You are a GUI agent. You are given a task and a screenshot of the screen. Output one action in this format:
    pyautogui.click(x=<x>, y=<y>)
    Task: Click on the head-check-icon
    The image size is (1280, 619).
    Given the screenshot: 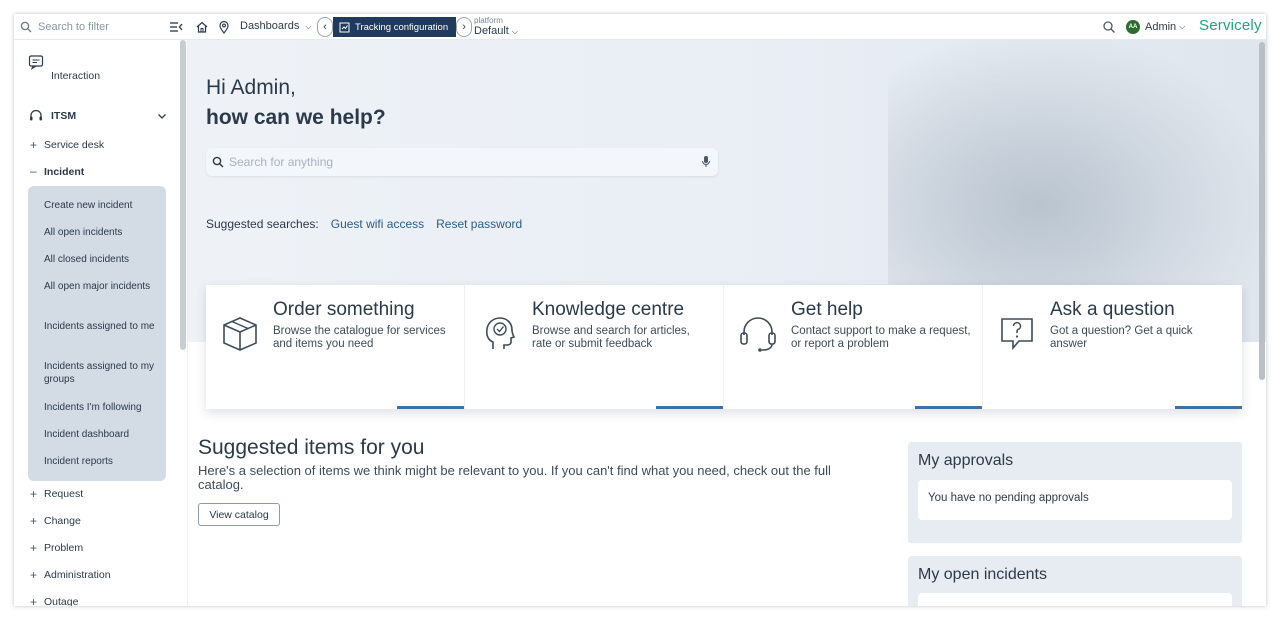 What is the action you would take?
    pyautogui.click(x=500, y=333)
    